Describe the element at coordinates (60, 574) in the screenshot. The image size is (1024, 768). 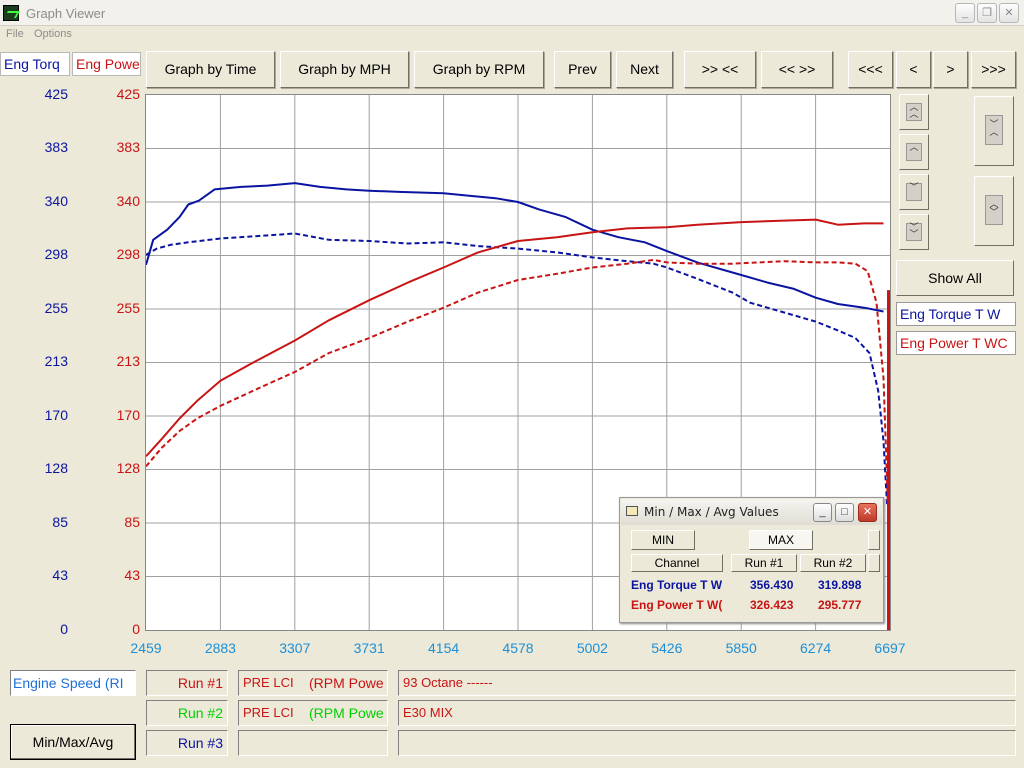
I see `y-tick-left: 43` at that location.